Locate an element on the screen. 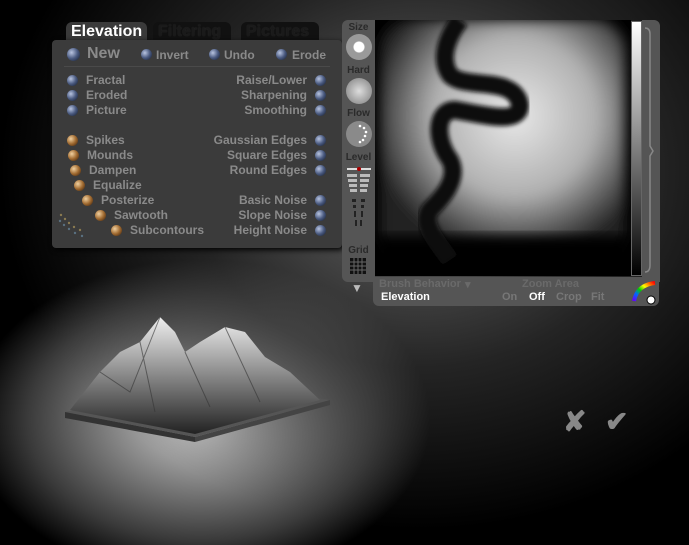 The width and height of the screenshot is (689, 545). mounds-button: Mounds is located at coordinates (110, 155).